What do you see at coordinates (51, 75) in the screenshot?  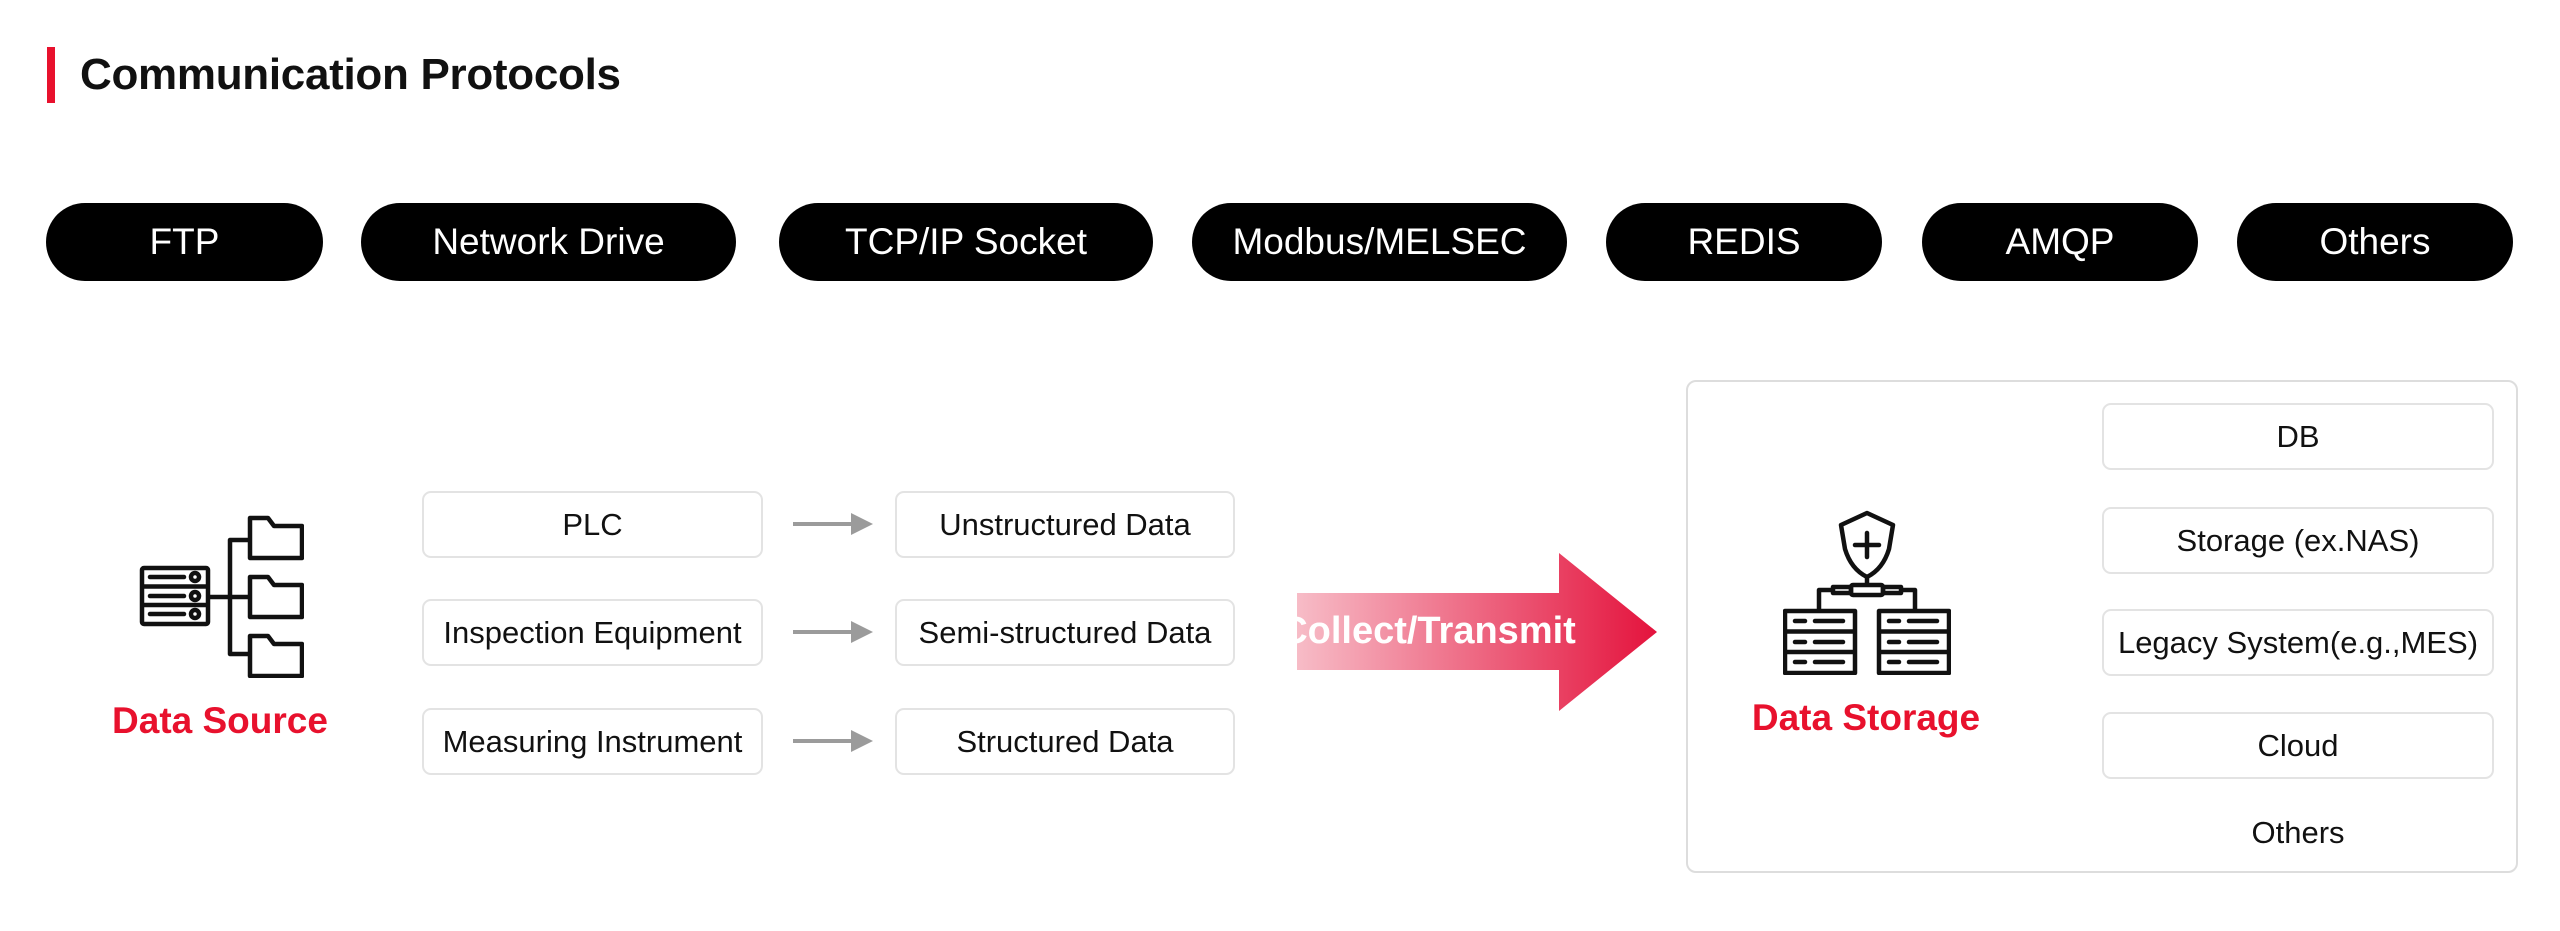 I see `title-accent-bar` at bounding box center [51, 75].